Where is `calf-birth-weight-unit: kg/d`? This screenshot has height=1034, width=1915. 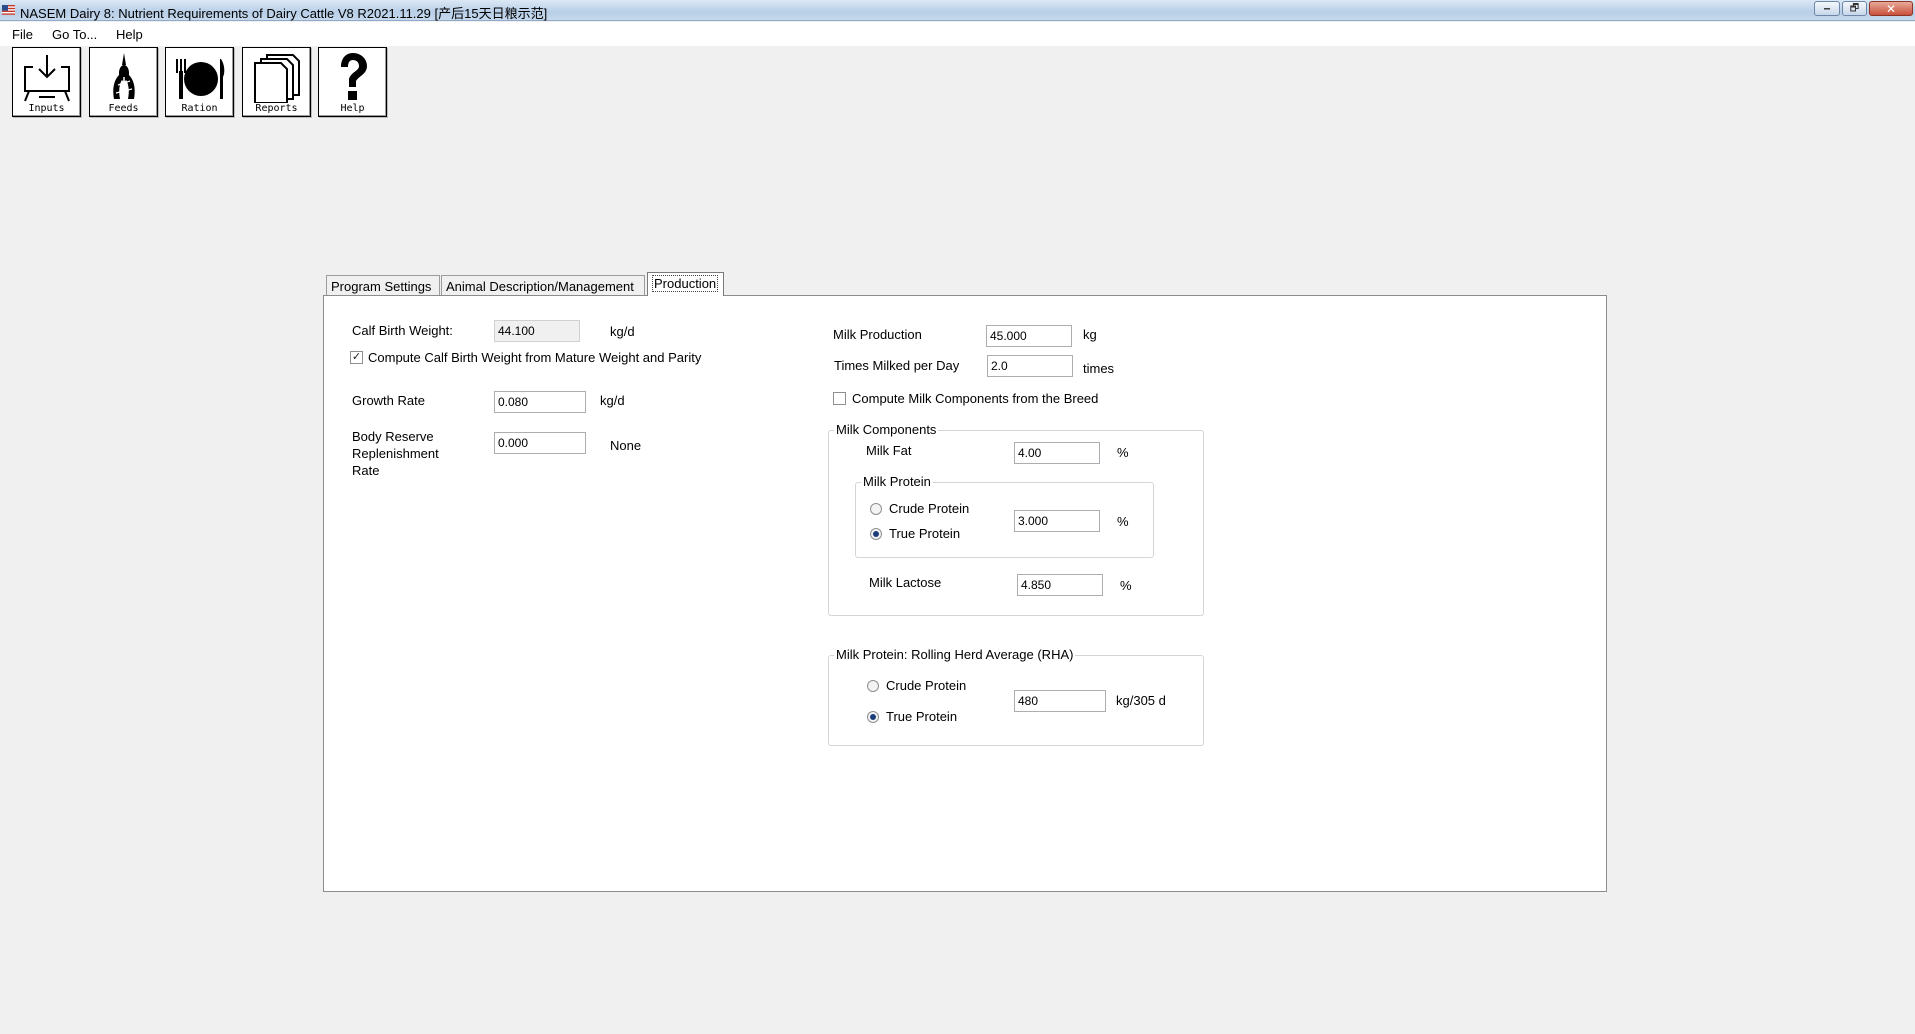 calf-birth-weight-unit: kg/d is located at coordinates (622, 331).